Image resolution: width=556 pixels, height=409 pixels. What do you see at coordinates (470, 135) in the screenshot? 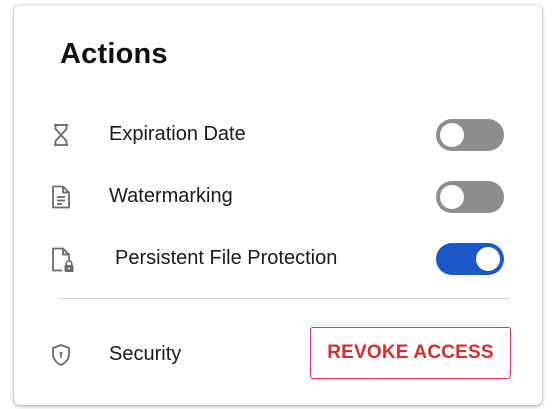
I see `expiration-date-toggle` at bounding box center [470, 135].